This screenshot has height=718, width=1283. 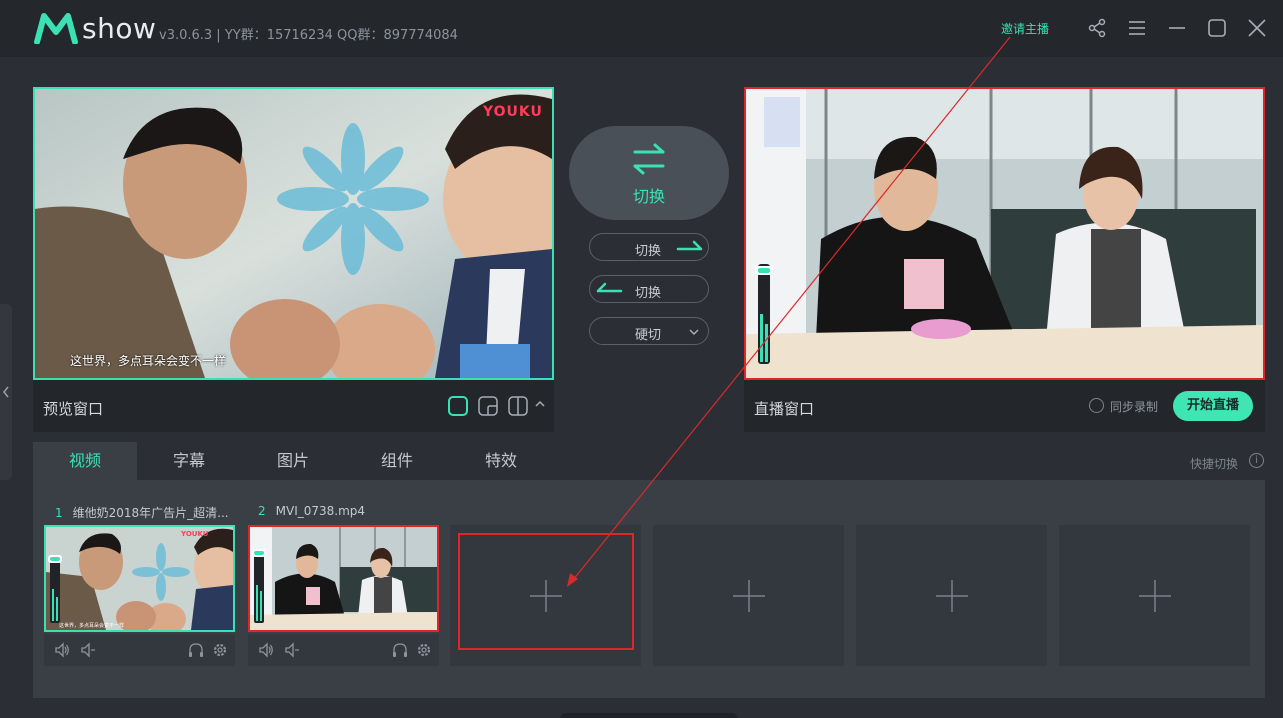 I want to click on source-2-name: MVI_0738.mp4, so click(x=320, y=511).